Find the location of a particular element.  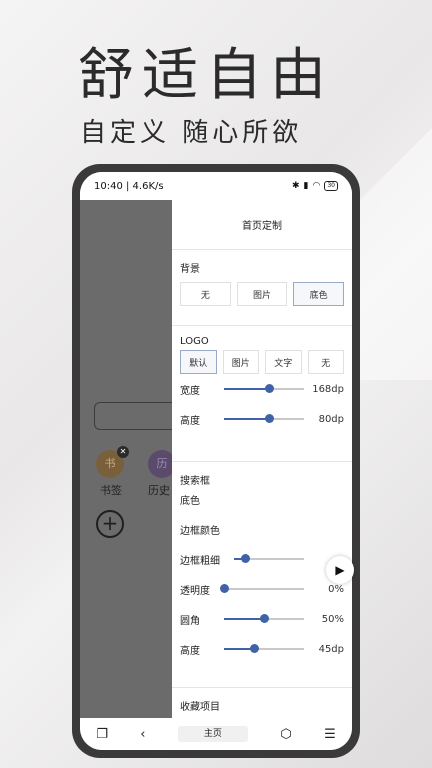

searchbox-height-value: 45dp is located at coordinates (331, 649).